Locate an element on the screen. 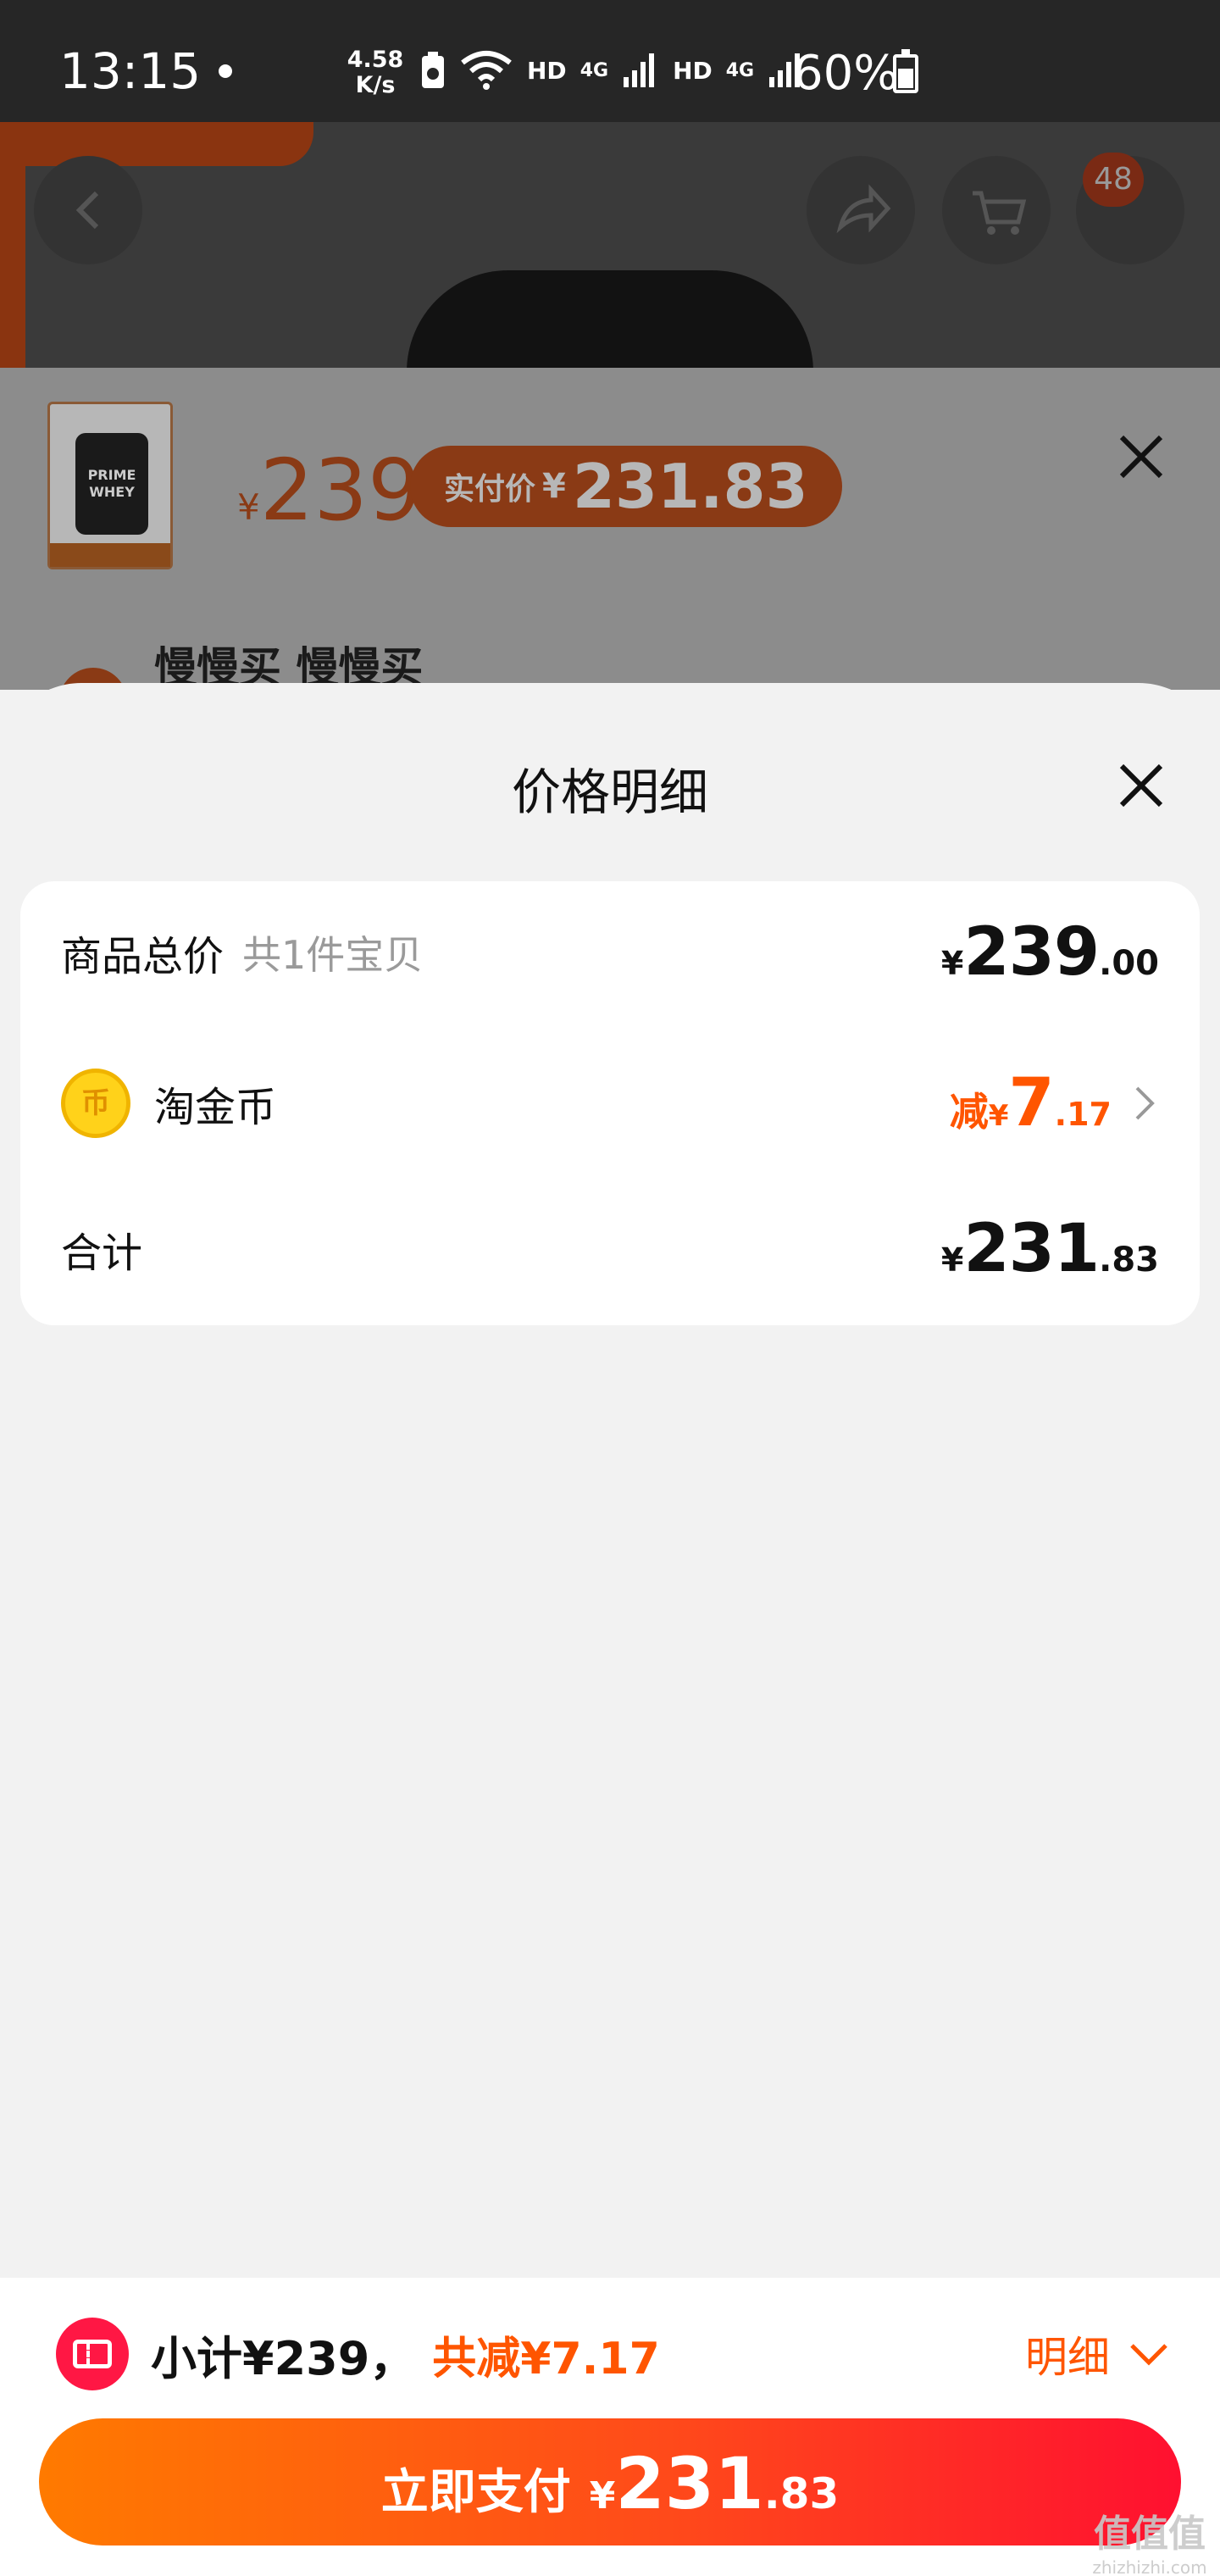  pay-currency: ¥ is located at coordinates (602, 2496).